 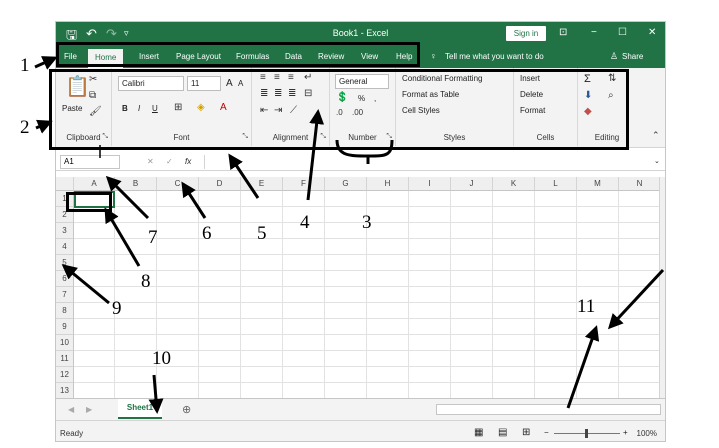 I want to click on callout-number-6: 6, so click(x=207, y=233).